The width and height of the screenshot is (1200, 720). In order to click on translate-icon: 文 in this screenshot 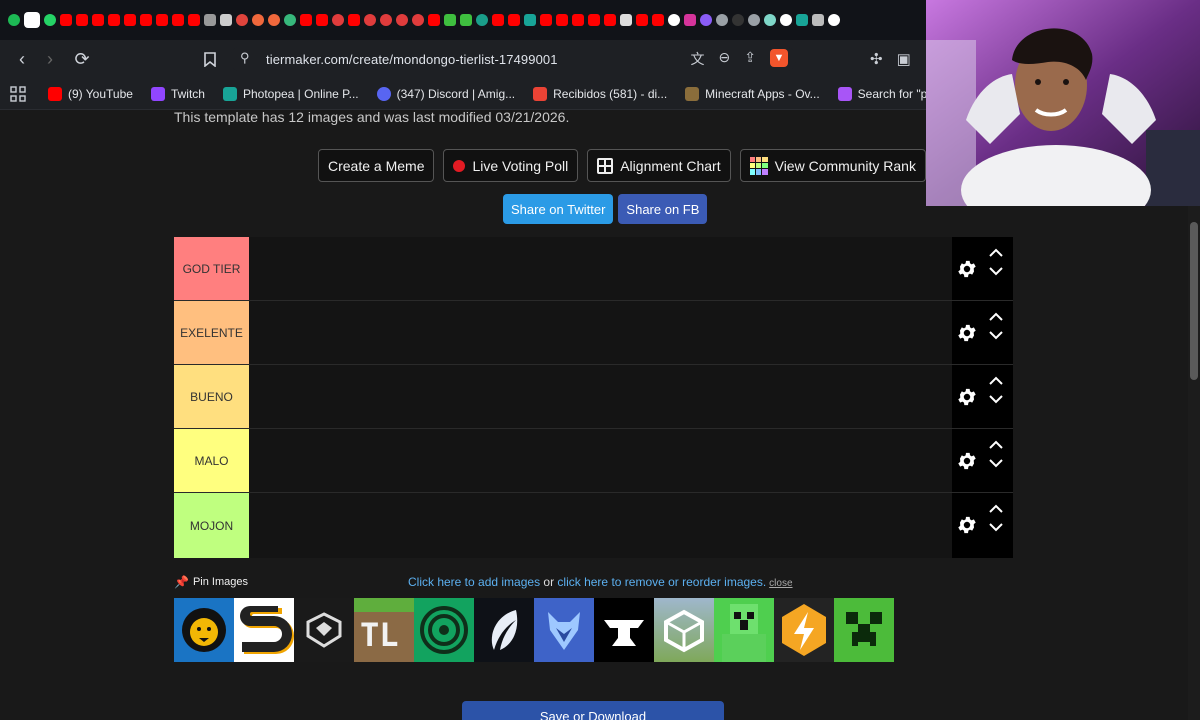, I will do `click(698, 59)`.